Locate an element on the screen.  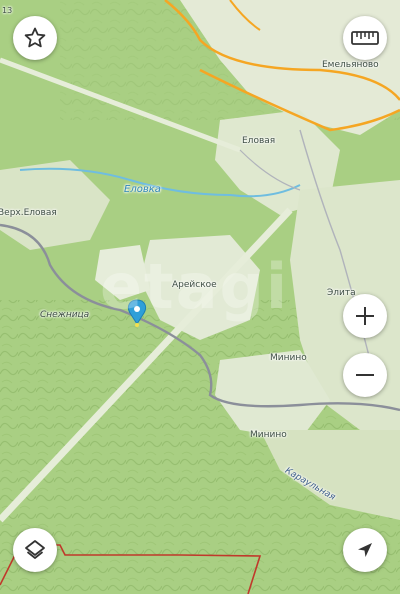
label-river-elovka: Еловка is located at coordinates (142, 189).